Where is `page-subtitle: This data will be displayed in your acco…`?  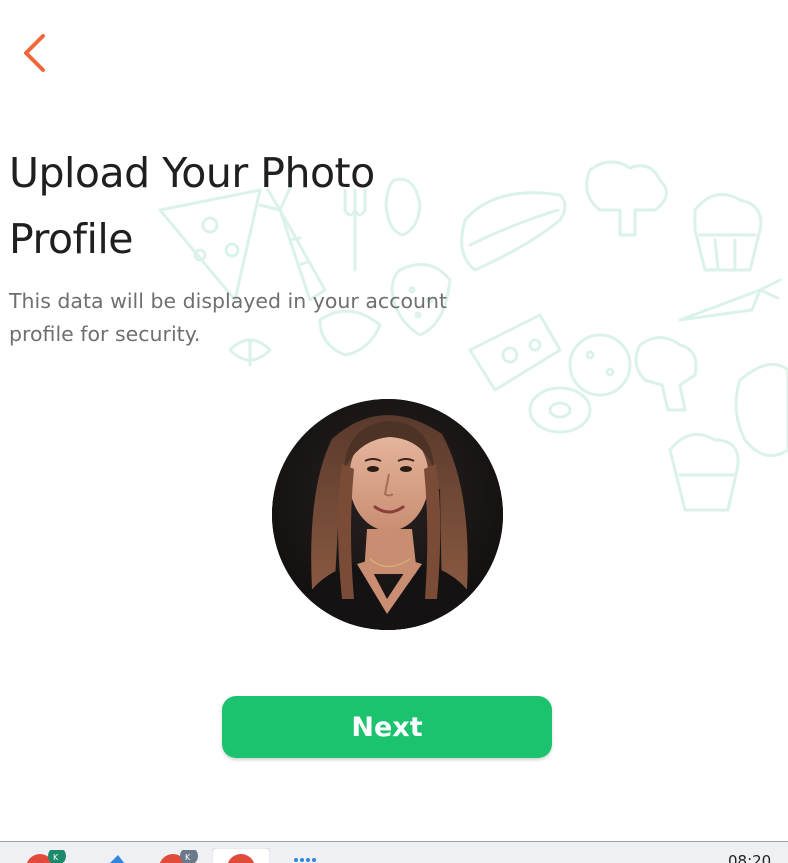
page-subtitle: This data will be displayed in your acco… is located at coordinates (228, 317).